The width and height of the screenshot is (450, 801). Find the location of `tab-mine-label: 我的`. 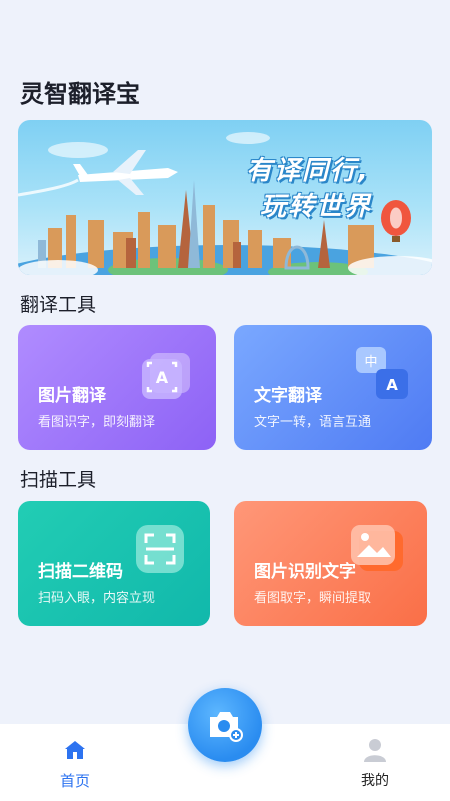

tab-mine-label: 我的 is located at coordinates (375, 781).